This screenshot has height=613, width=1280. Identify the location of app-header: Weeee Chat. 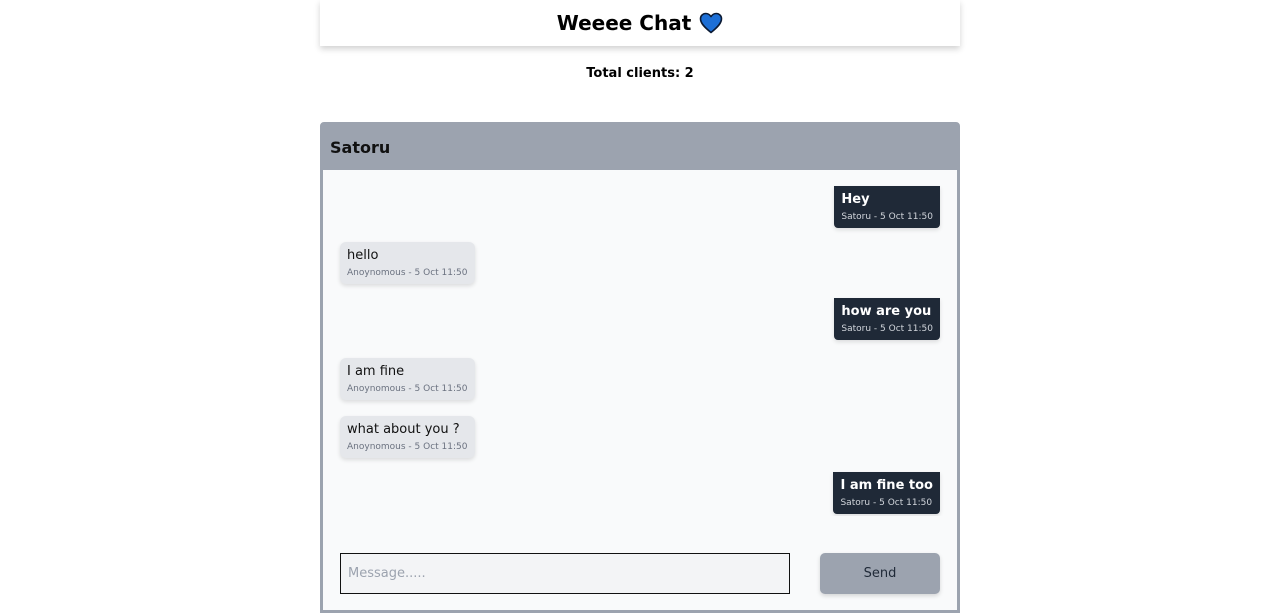
(640, 23).